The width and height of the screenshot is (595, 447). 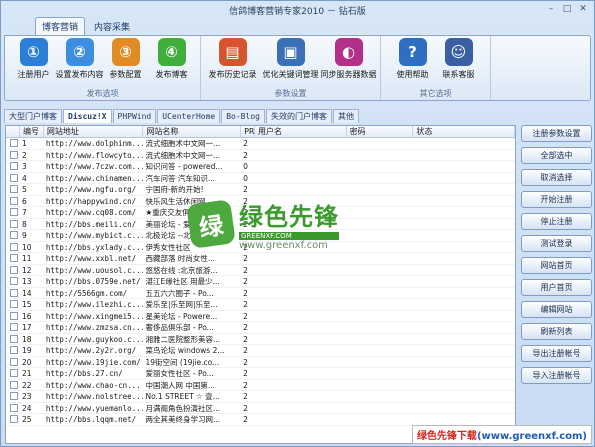 What do you see at coordinates (260, 339) in the screenshot?
I see `table-row: 18 http://www.guykoo.c... 湘雅二医院整形美容... 2` at bounding box center [260, 339].